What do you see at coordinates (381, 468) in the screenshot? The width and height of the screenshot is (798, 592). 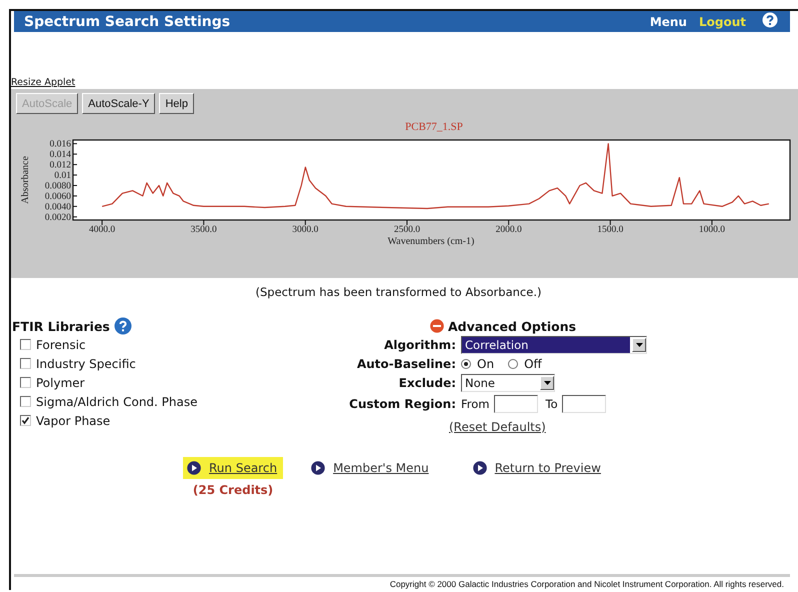 I see `action-link: Member's Menu` at bounding box center [381, 468].